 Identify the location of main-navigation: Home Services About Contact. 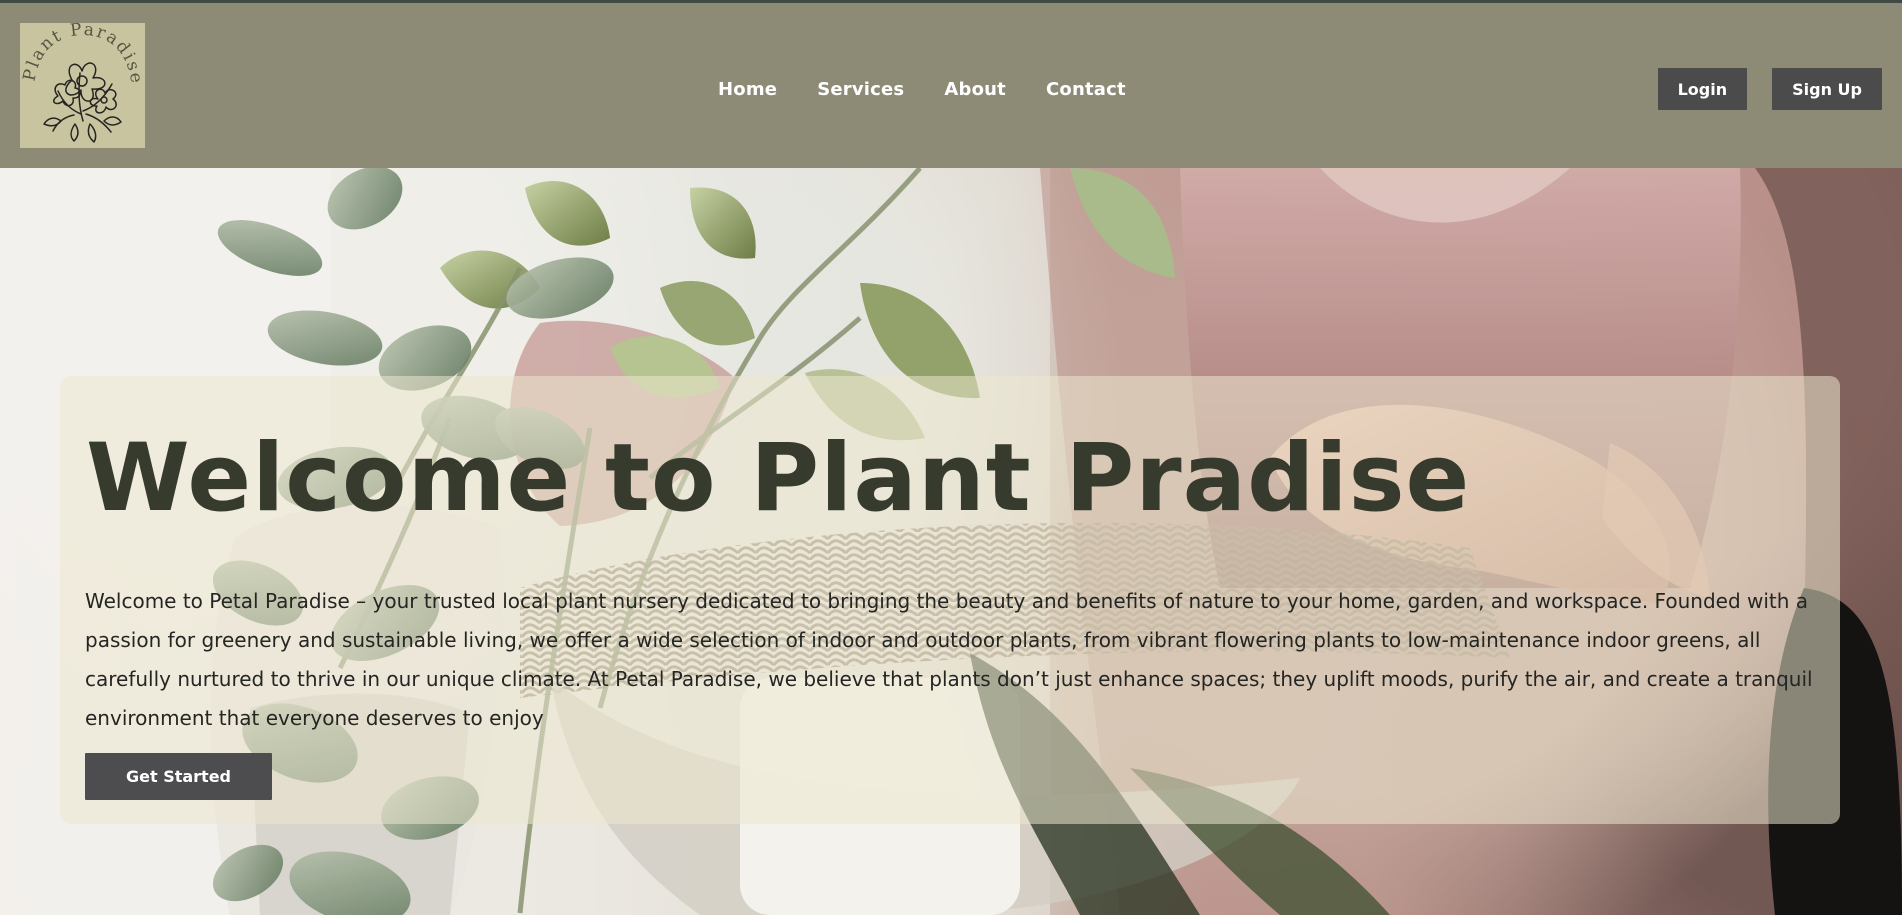
(922, 90).